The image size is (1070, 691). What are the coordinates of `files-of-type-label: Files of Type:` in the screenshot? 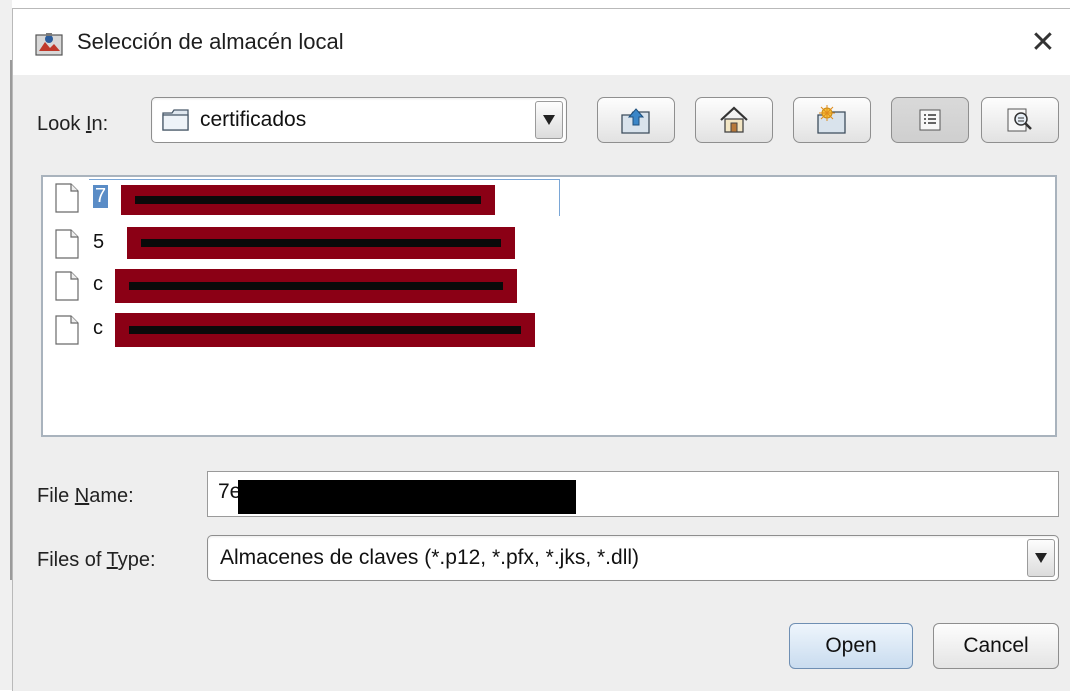 It's located at (96, 560).